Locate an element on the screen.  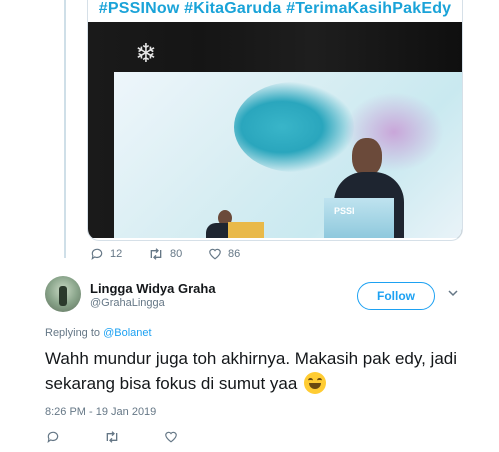
reply-action: 12 is located at coordinates (106, 254).